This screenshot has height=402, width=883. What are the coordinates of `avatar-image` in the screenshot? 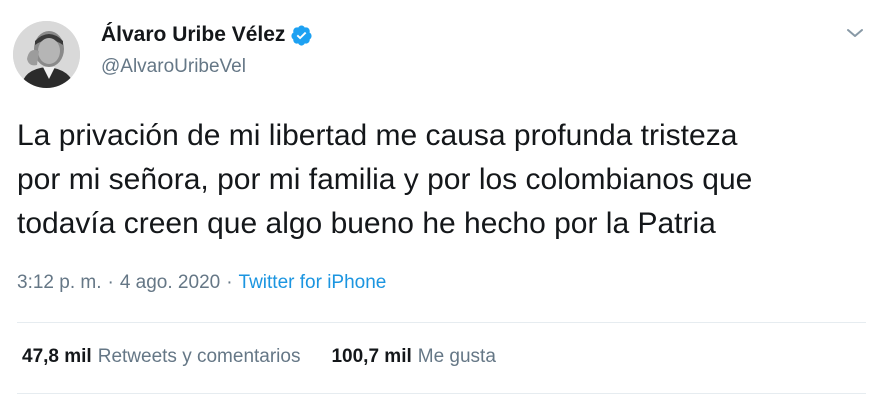 It's located at (46, 54).